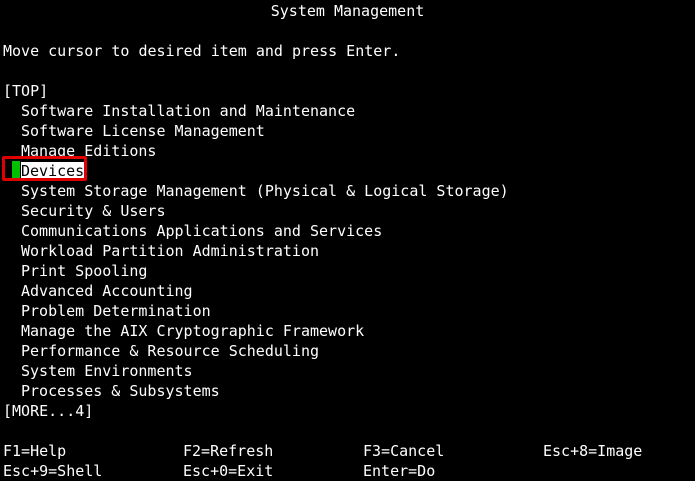 The width and height of the screenshot is (695, 481). I want to click on screen-title: System Management, so click(347, 11).